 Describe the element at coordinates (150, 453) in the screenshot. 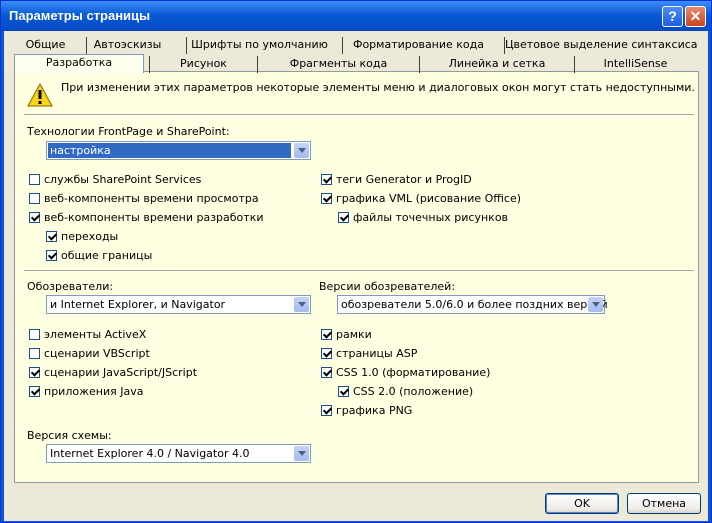

I see `schema-select-value: Internet Explorer 4.0 / Navigator 4.0` at that location.